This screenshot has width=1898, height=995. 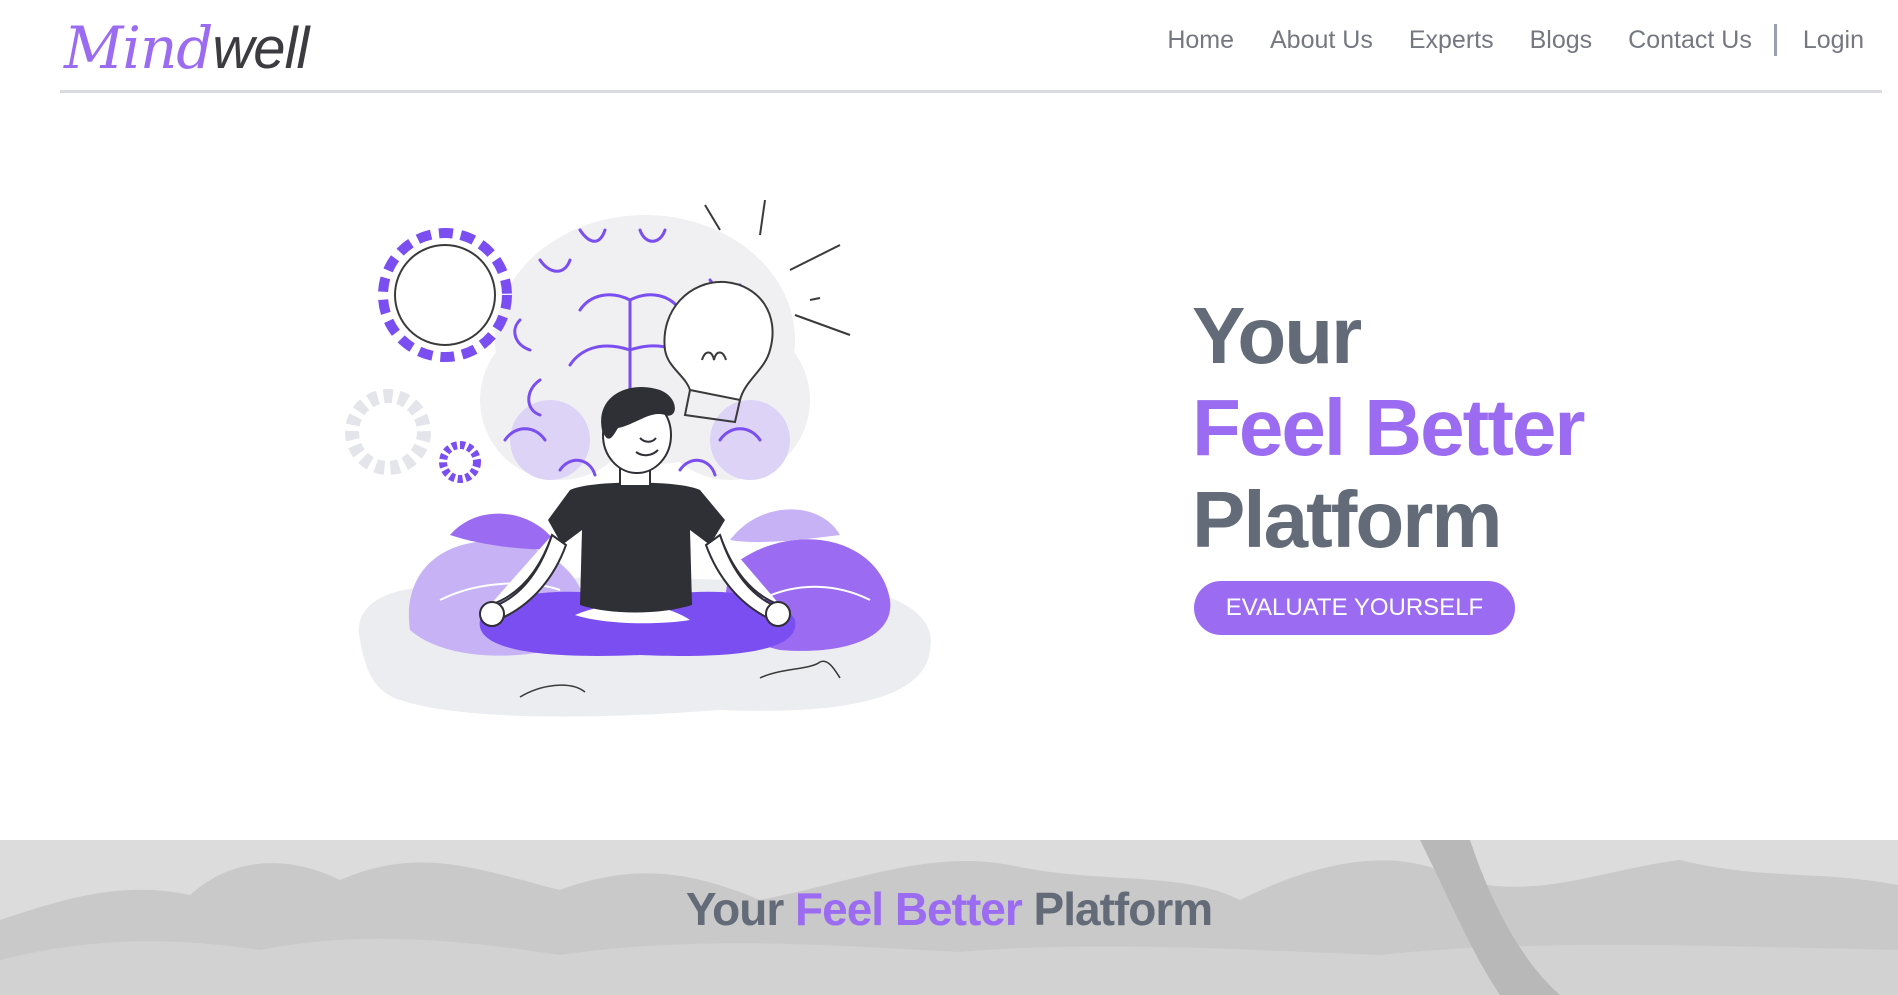 I want to click on section-title-feel-better: Feel Better, so click(x=909, y=909).